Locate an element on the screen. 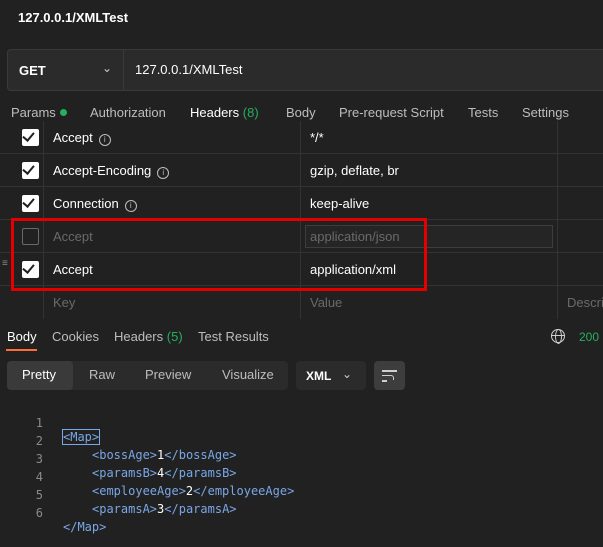 This screenshot has height=547, width=603. drag-handle-icon: ≡ is located at coordinates (6, 264).